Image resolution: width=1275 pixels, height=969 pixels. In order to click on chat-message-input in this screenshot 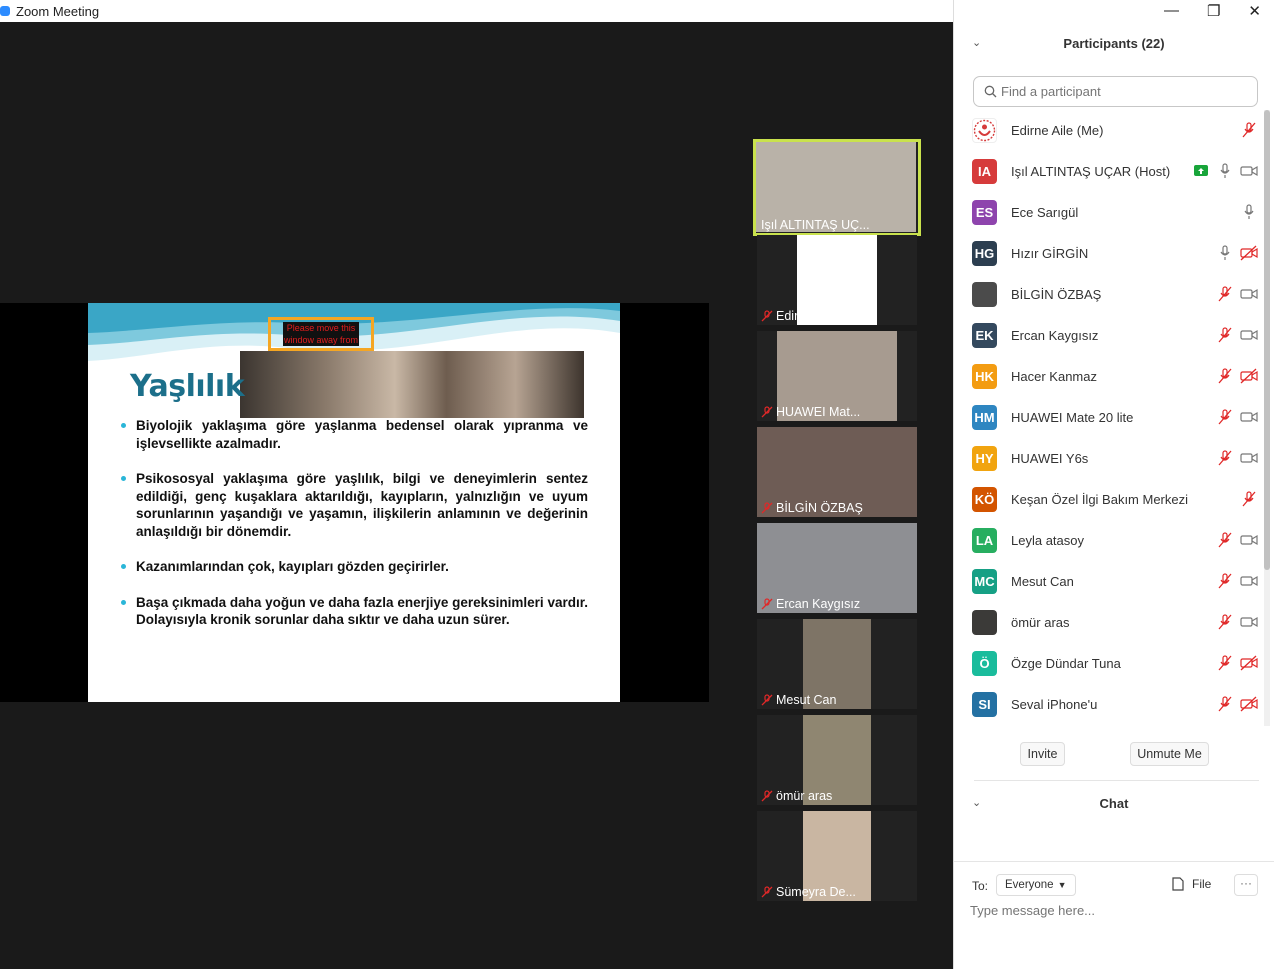, I will do `click(1110, 910)`.